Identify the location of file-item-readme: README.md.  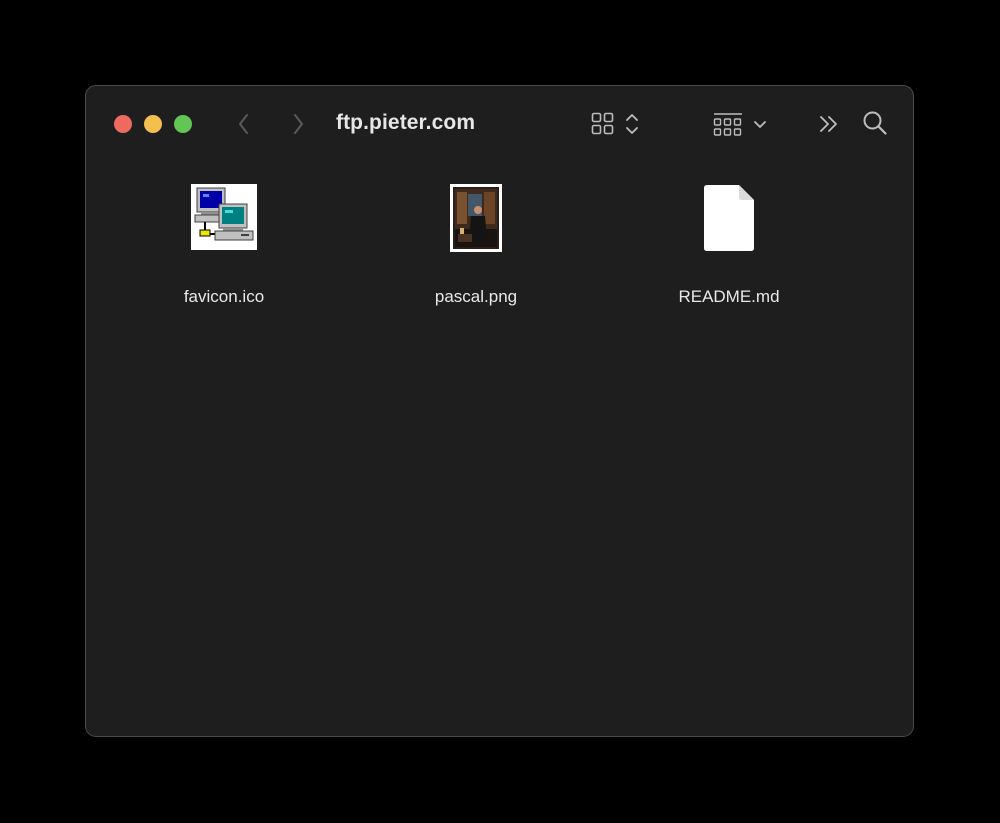
(729, 245).